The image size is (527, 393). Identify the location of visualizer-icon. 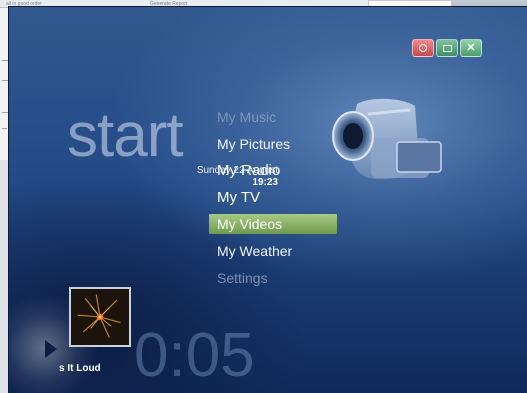
(100, 317).